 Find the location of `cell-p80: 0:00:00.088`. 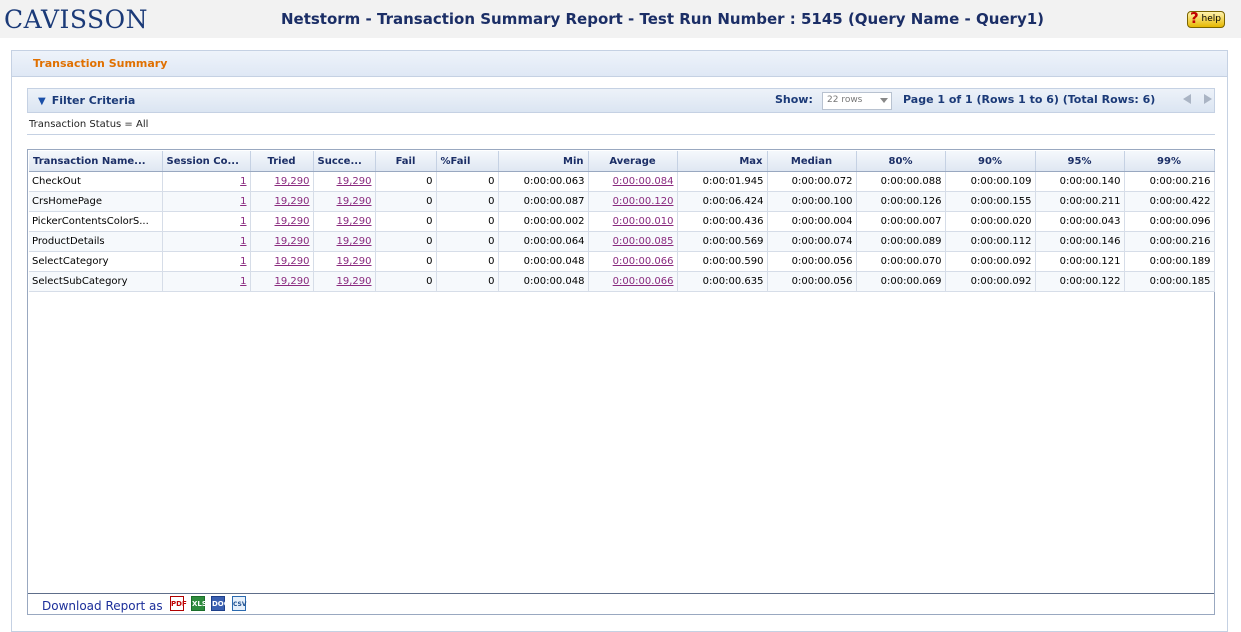

cell-p80: 0:00:00.088 is located at coordinates (901, 181).